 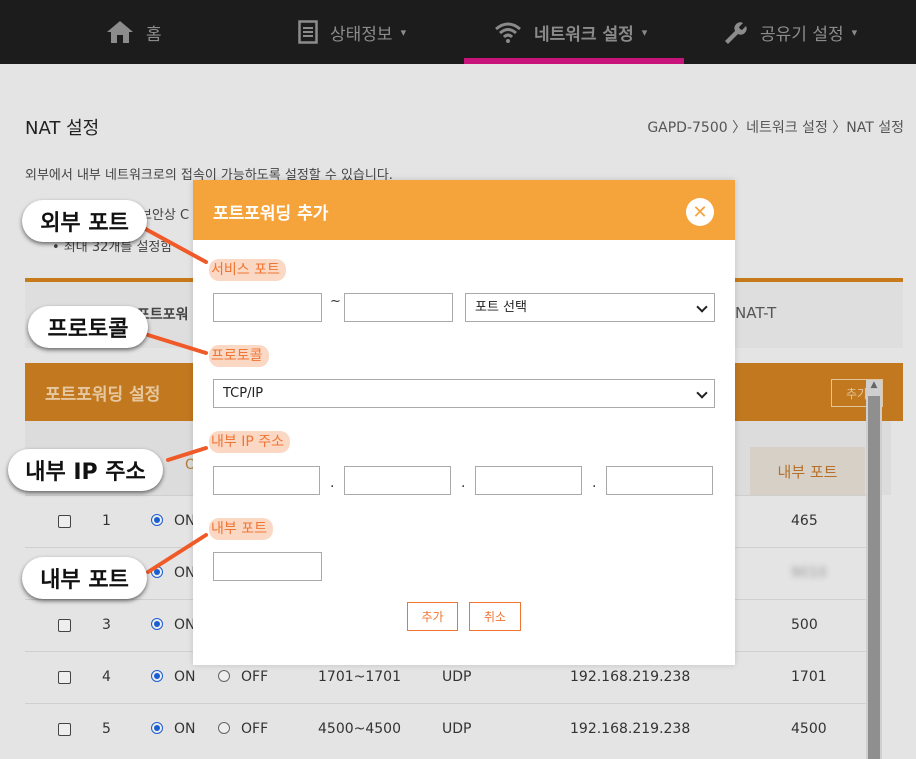 I want to click on close-icon: ✕, so click(x=700, y=212).